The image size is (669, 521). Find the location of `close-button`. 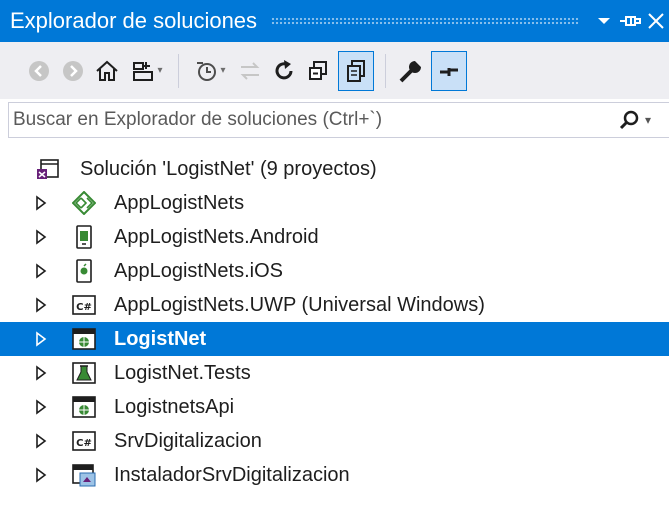

close-button is located at coordinates (656, 21).